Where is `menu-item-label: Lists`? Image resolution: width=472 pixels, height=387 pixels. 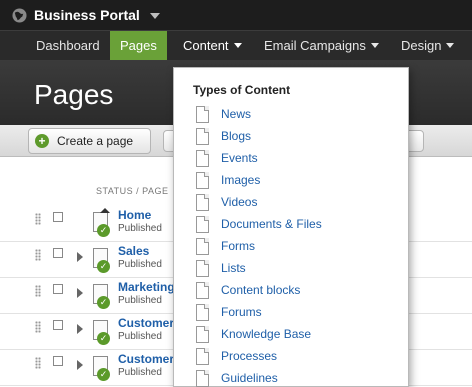
menu-item-label: Lists is located at coordinates (233, 268).